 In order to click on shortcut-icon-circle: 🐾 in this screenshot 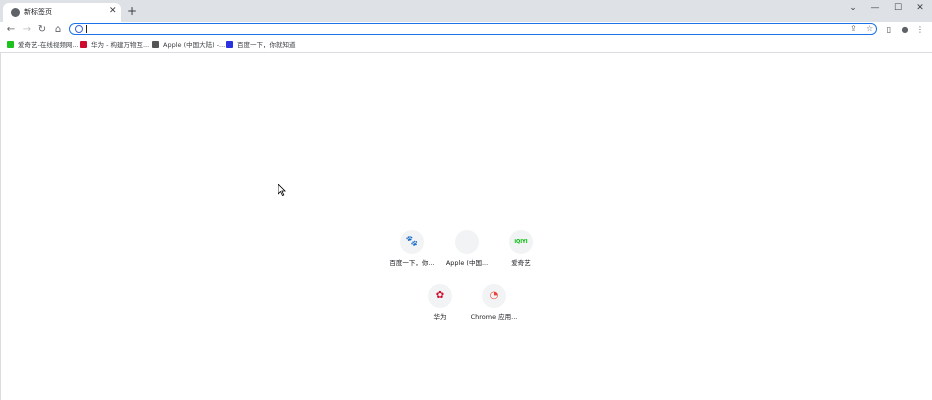, I will do `click(412, 242)`.